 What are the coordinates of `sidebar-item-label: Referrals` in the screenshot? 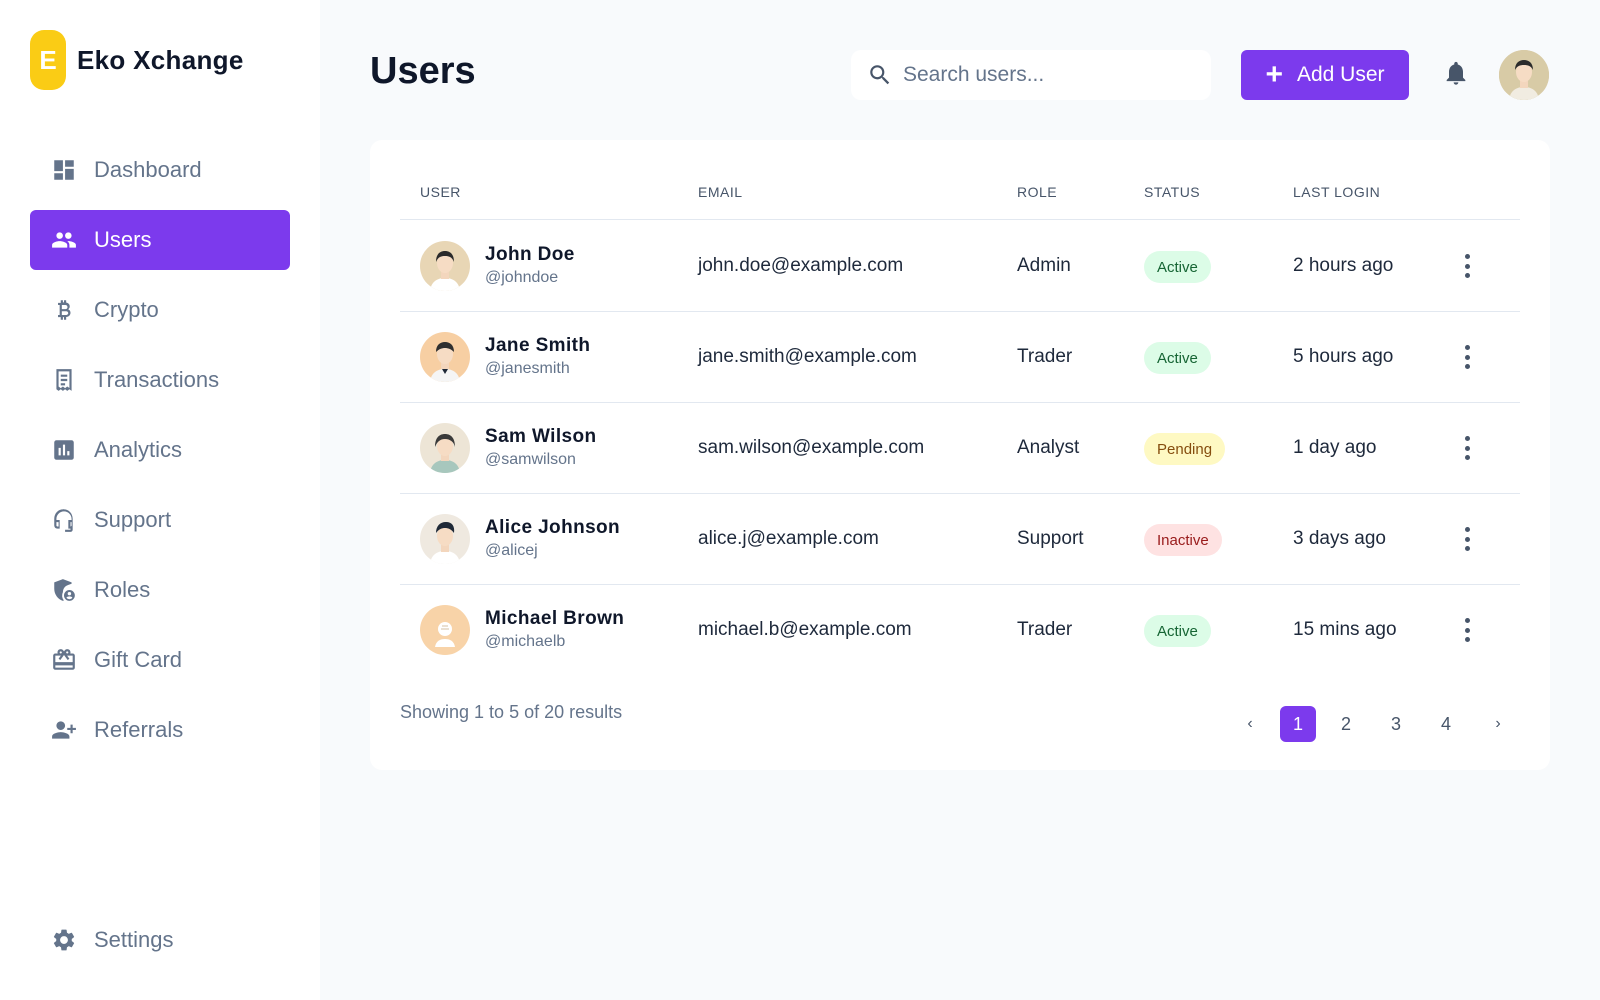 It's located at (139, 729).